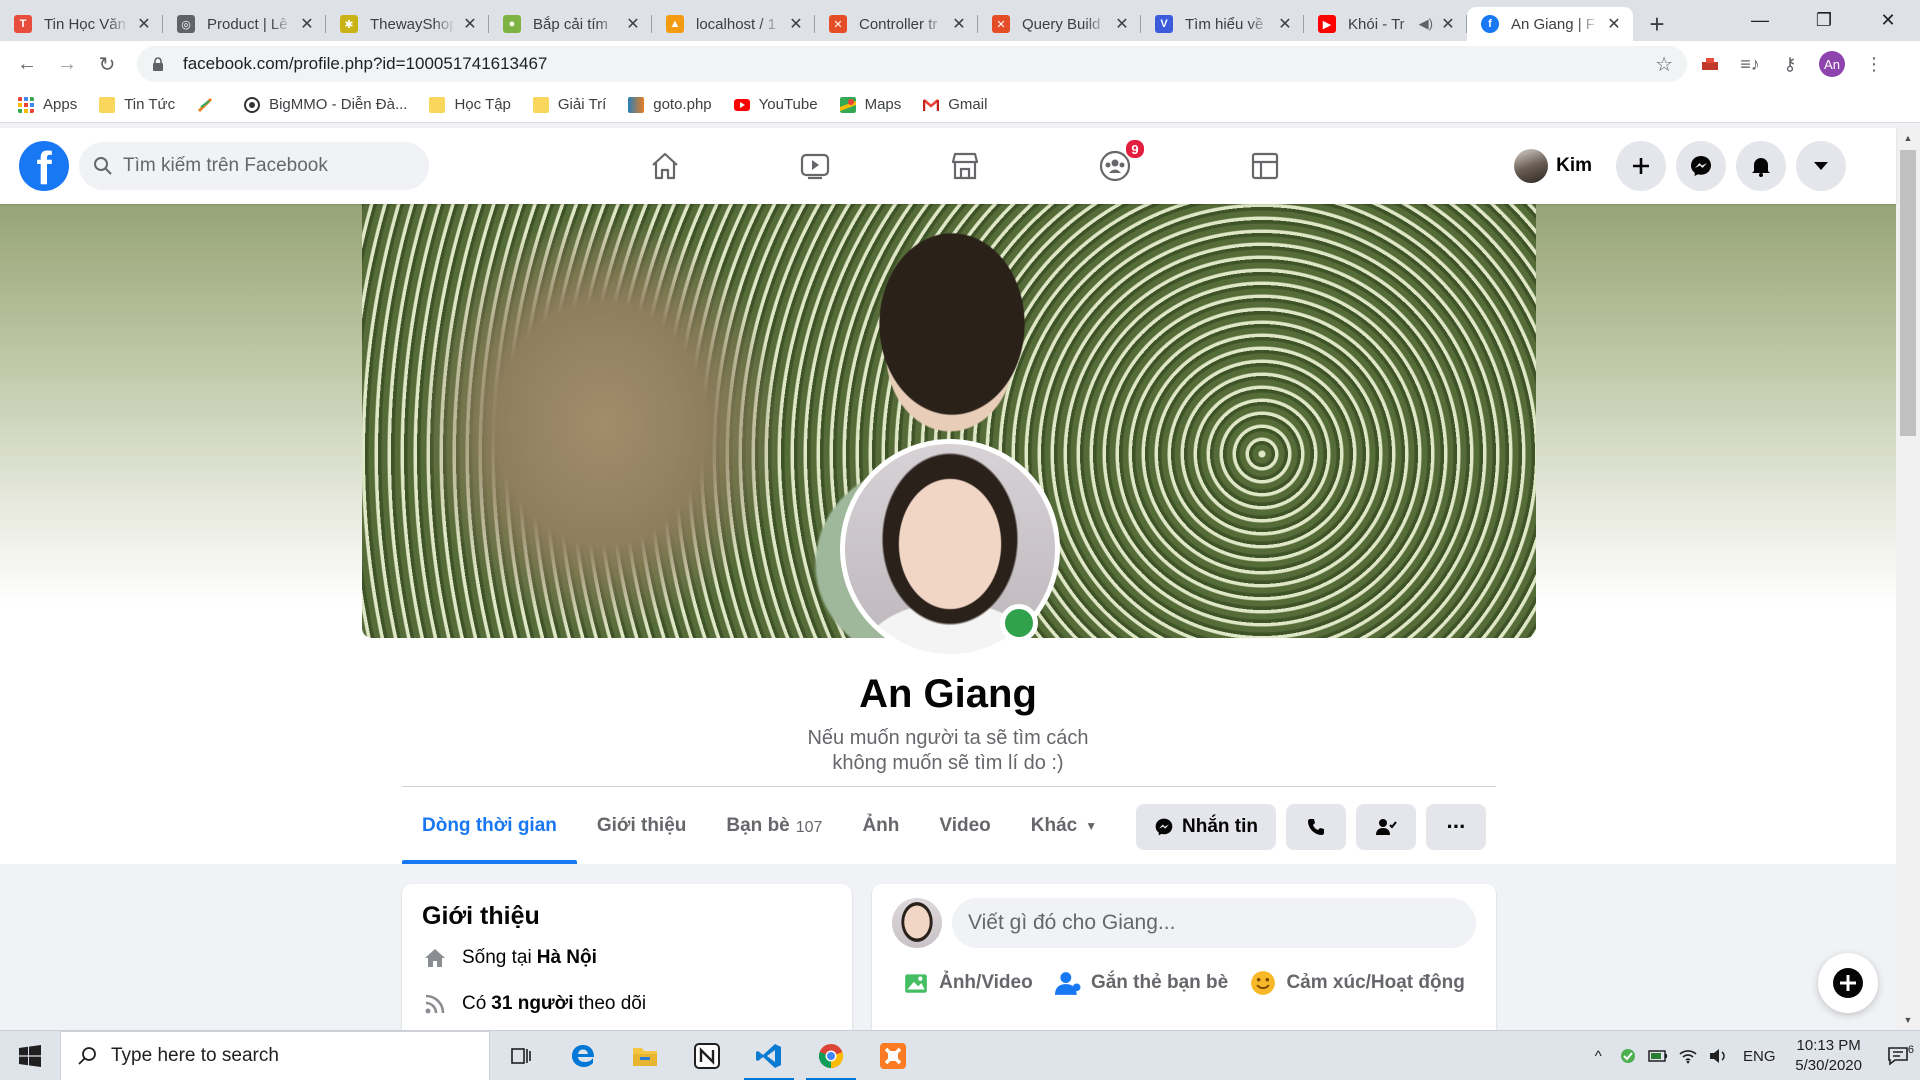 The image size is (1920, 1080). Describe the element at coordinates (774, 826) in the screenshot. I see `tab-friends: Bạn bè 107` at that location.